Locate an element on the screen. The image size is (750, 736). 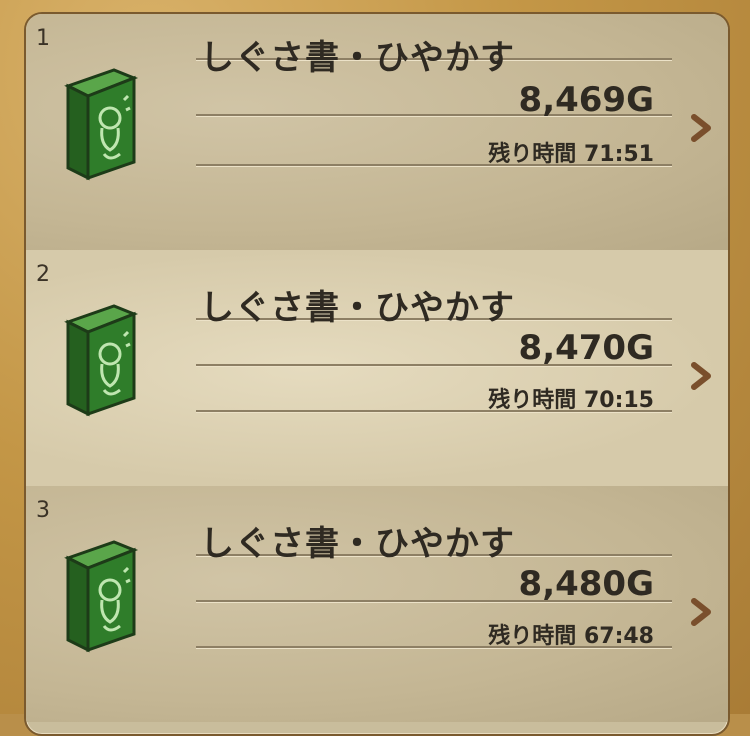
item-price: 8,469G is located at coordinates (586, 100).